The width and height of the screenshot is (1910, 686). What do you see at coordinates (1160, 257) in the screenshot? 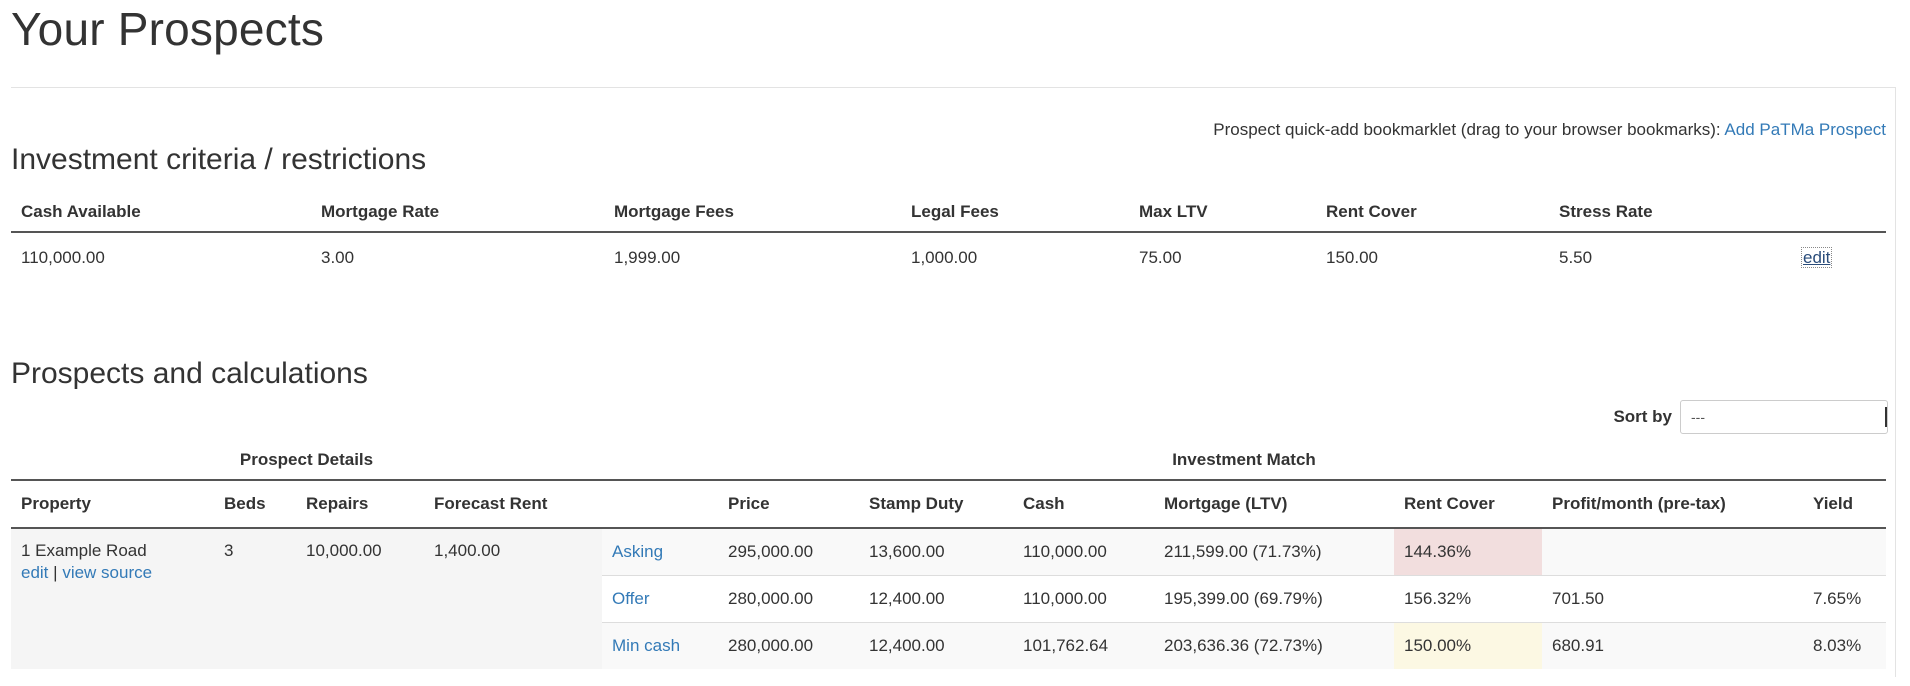
I see `criteria-value: 75.00` at bounding box center [1160, 257].